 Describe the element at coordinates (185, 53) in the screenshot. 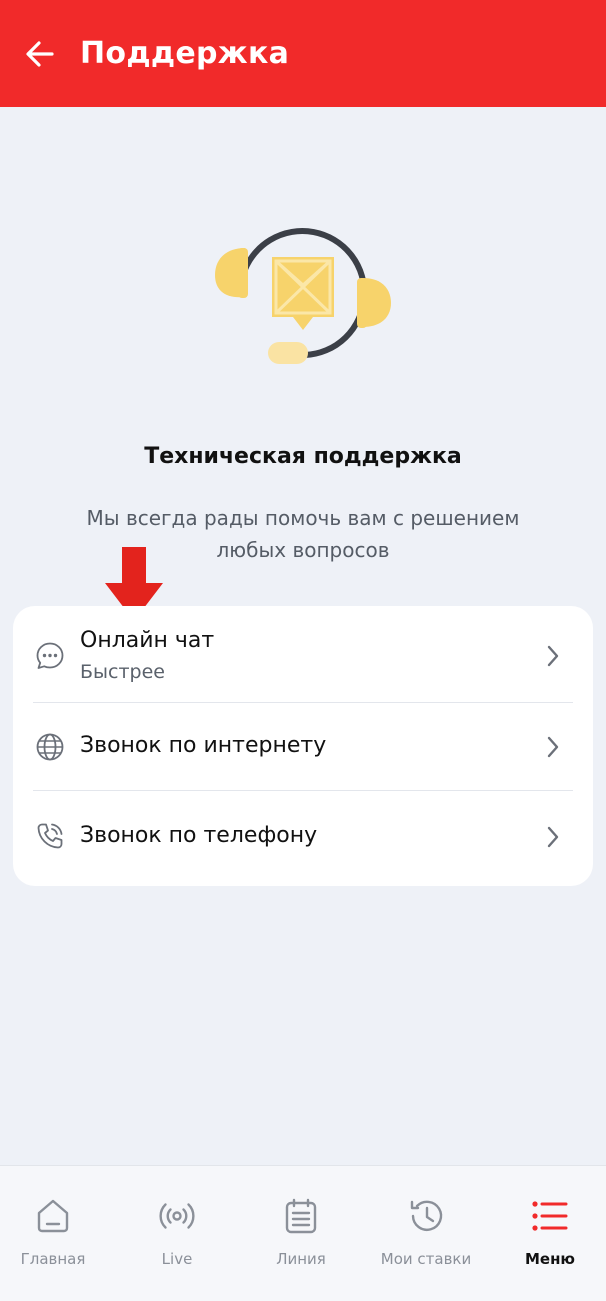

I see `page-title: Поддержка` at that location.